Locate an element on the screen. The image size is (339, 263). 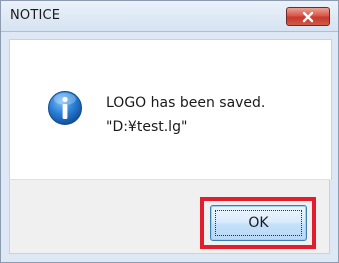
window-title: NOTICE is located at coordinates (35, 15).